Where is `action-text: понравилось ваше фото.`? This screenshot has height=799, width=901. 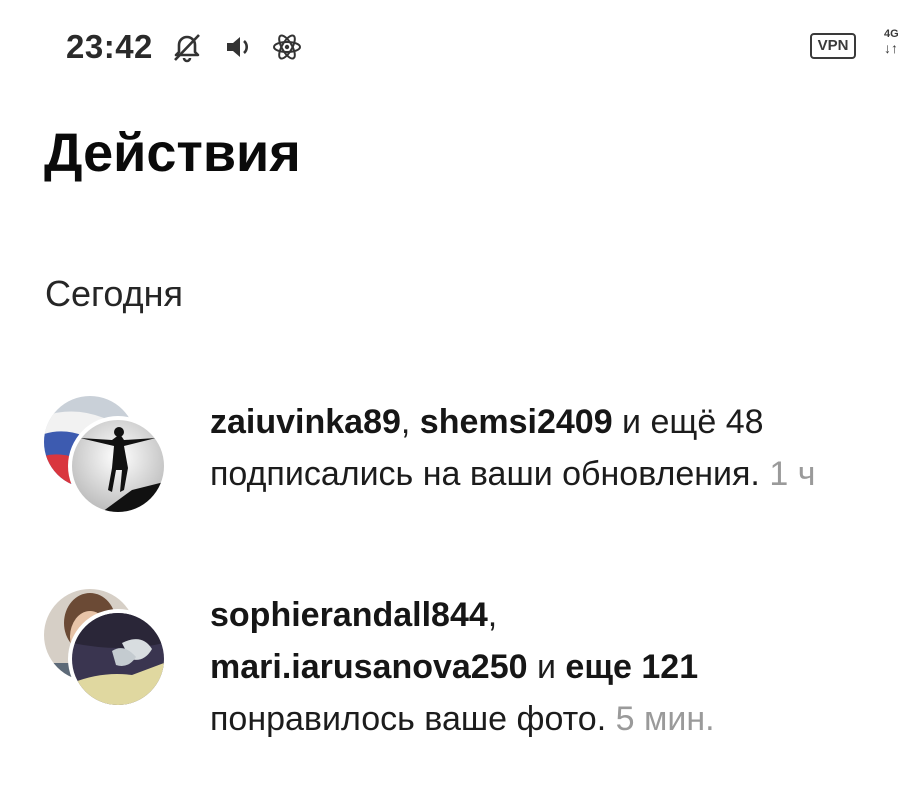 action-text: понравилось ваше фото. is located at coordinates (408, 719).